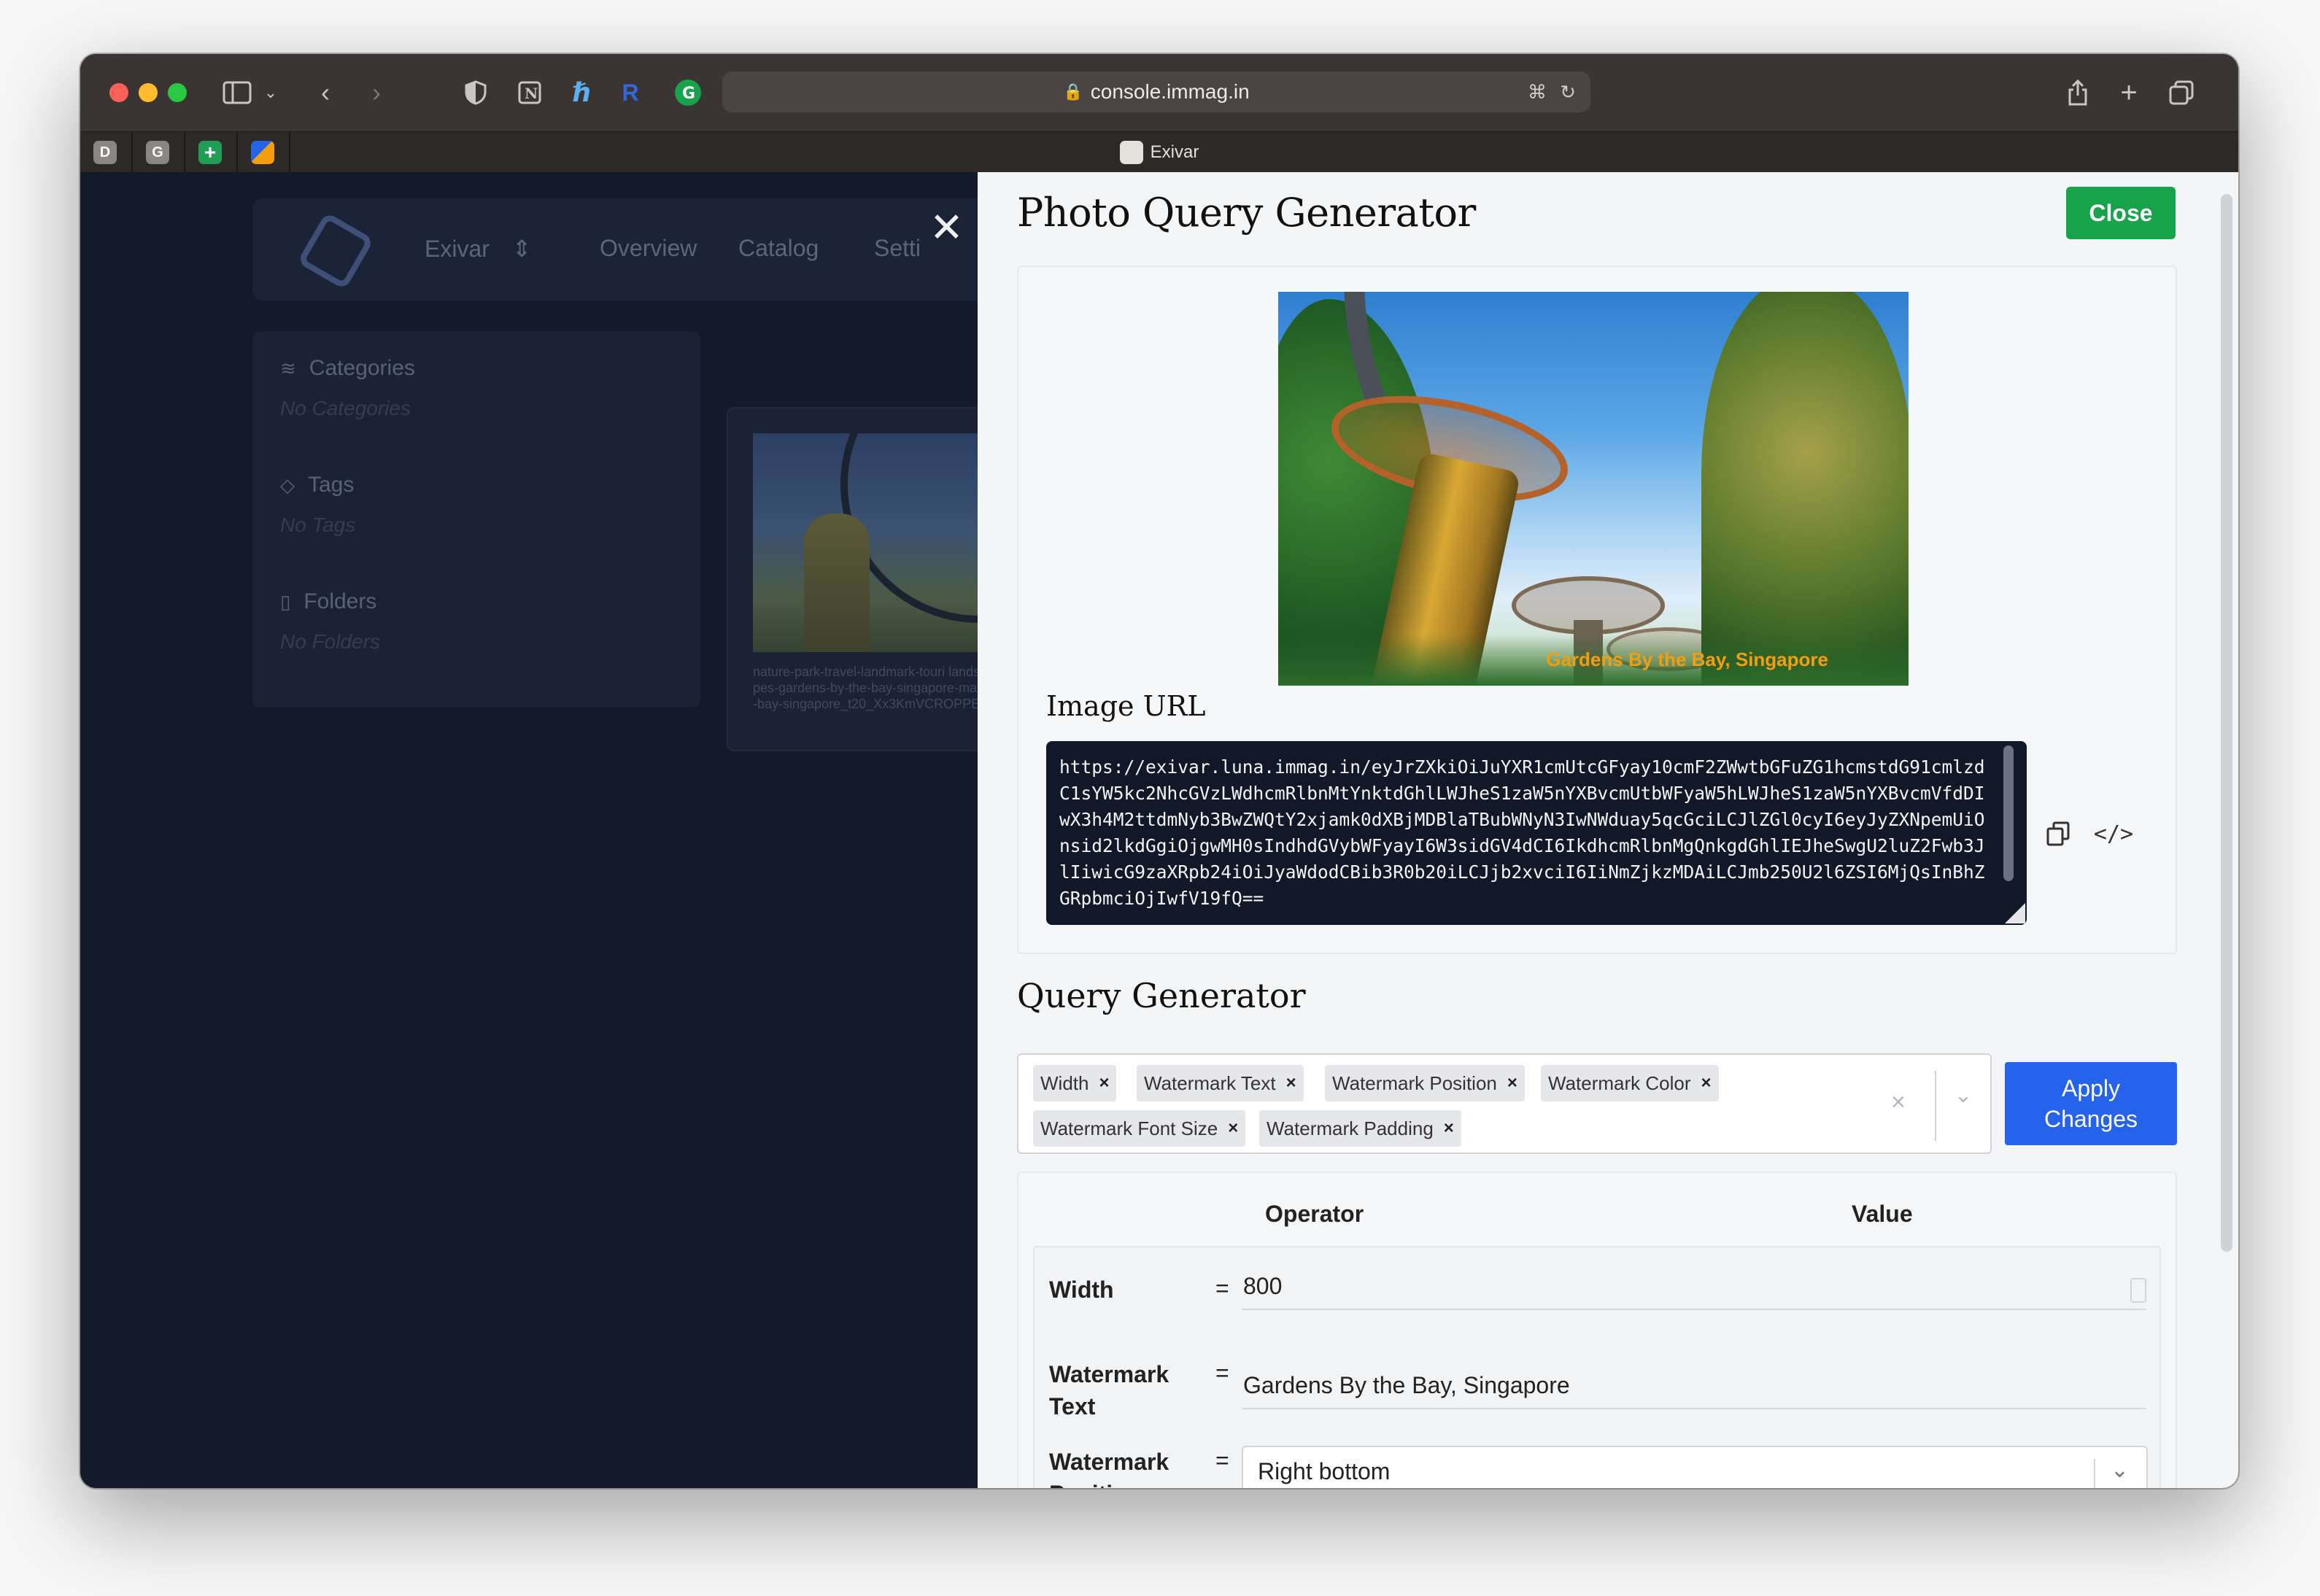  Describe the element at coordinates (1131, 152) in the screenshot. I see `exivar-favicon-icon` at that location.